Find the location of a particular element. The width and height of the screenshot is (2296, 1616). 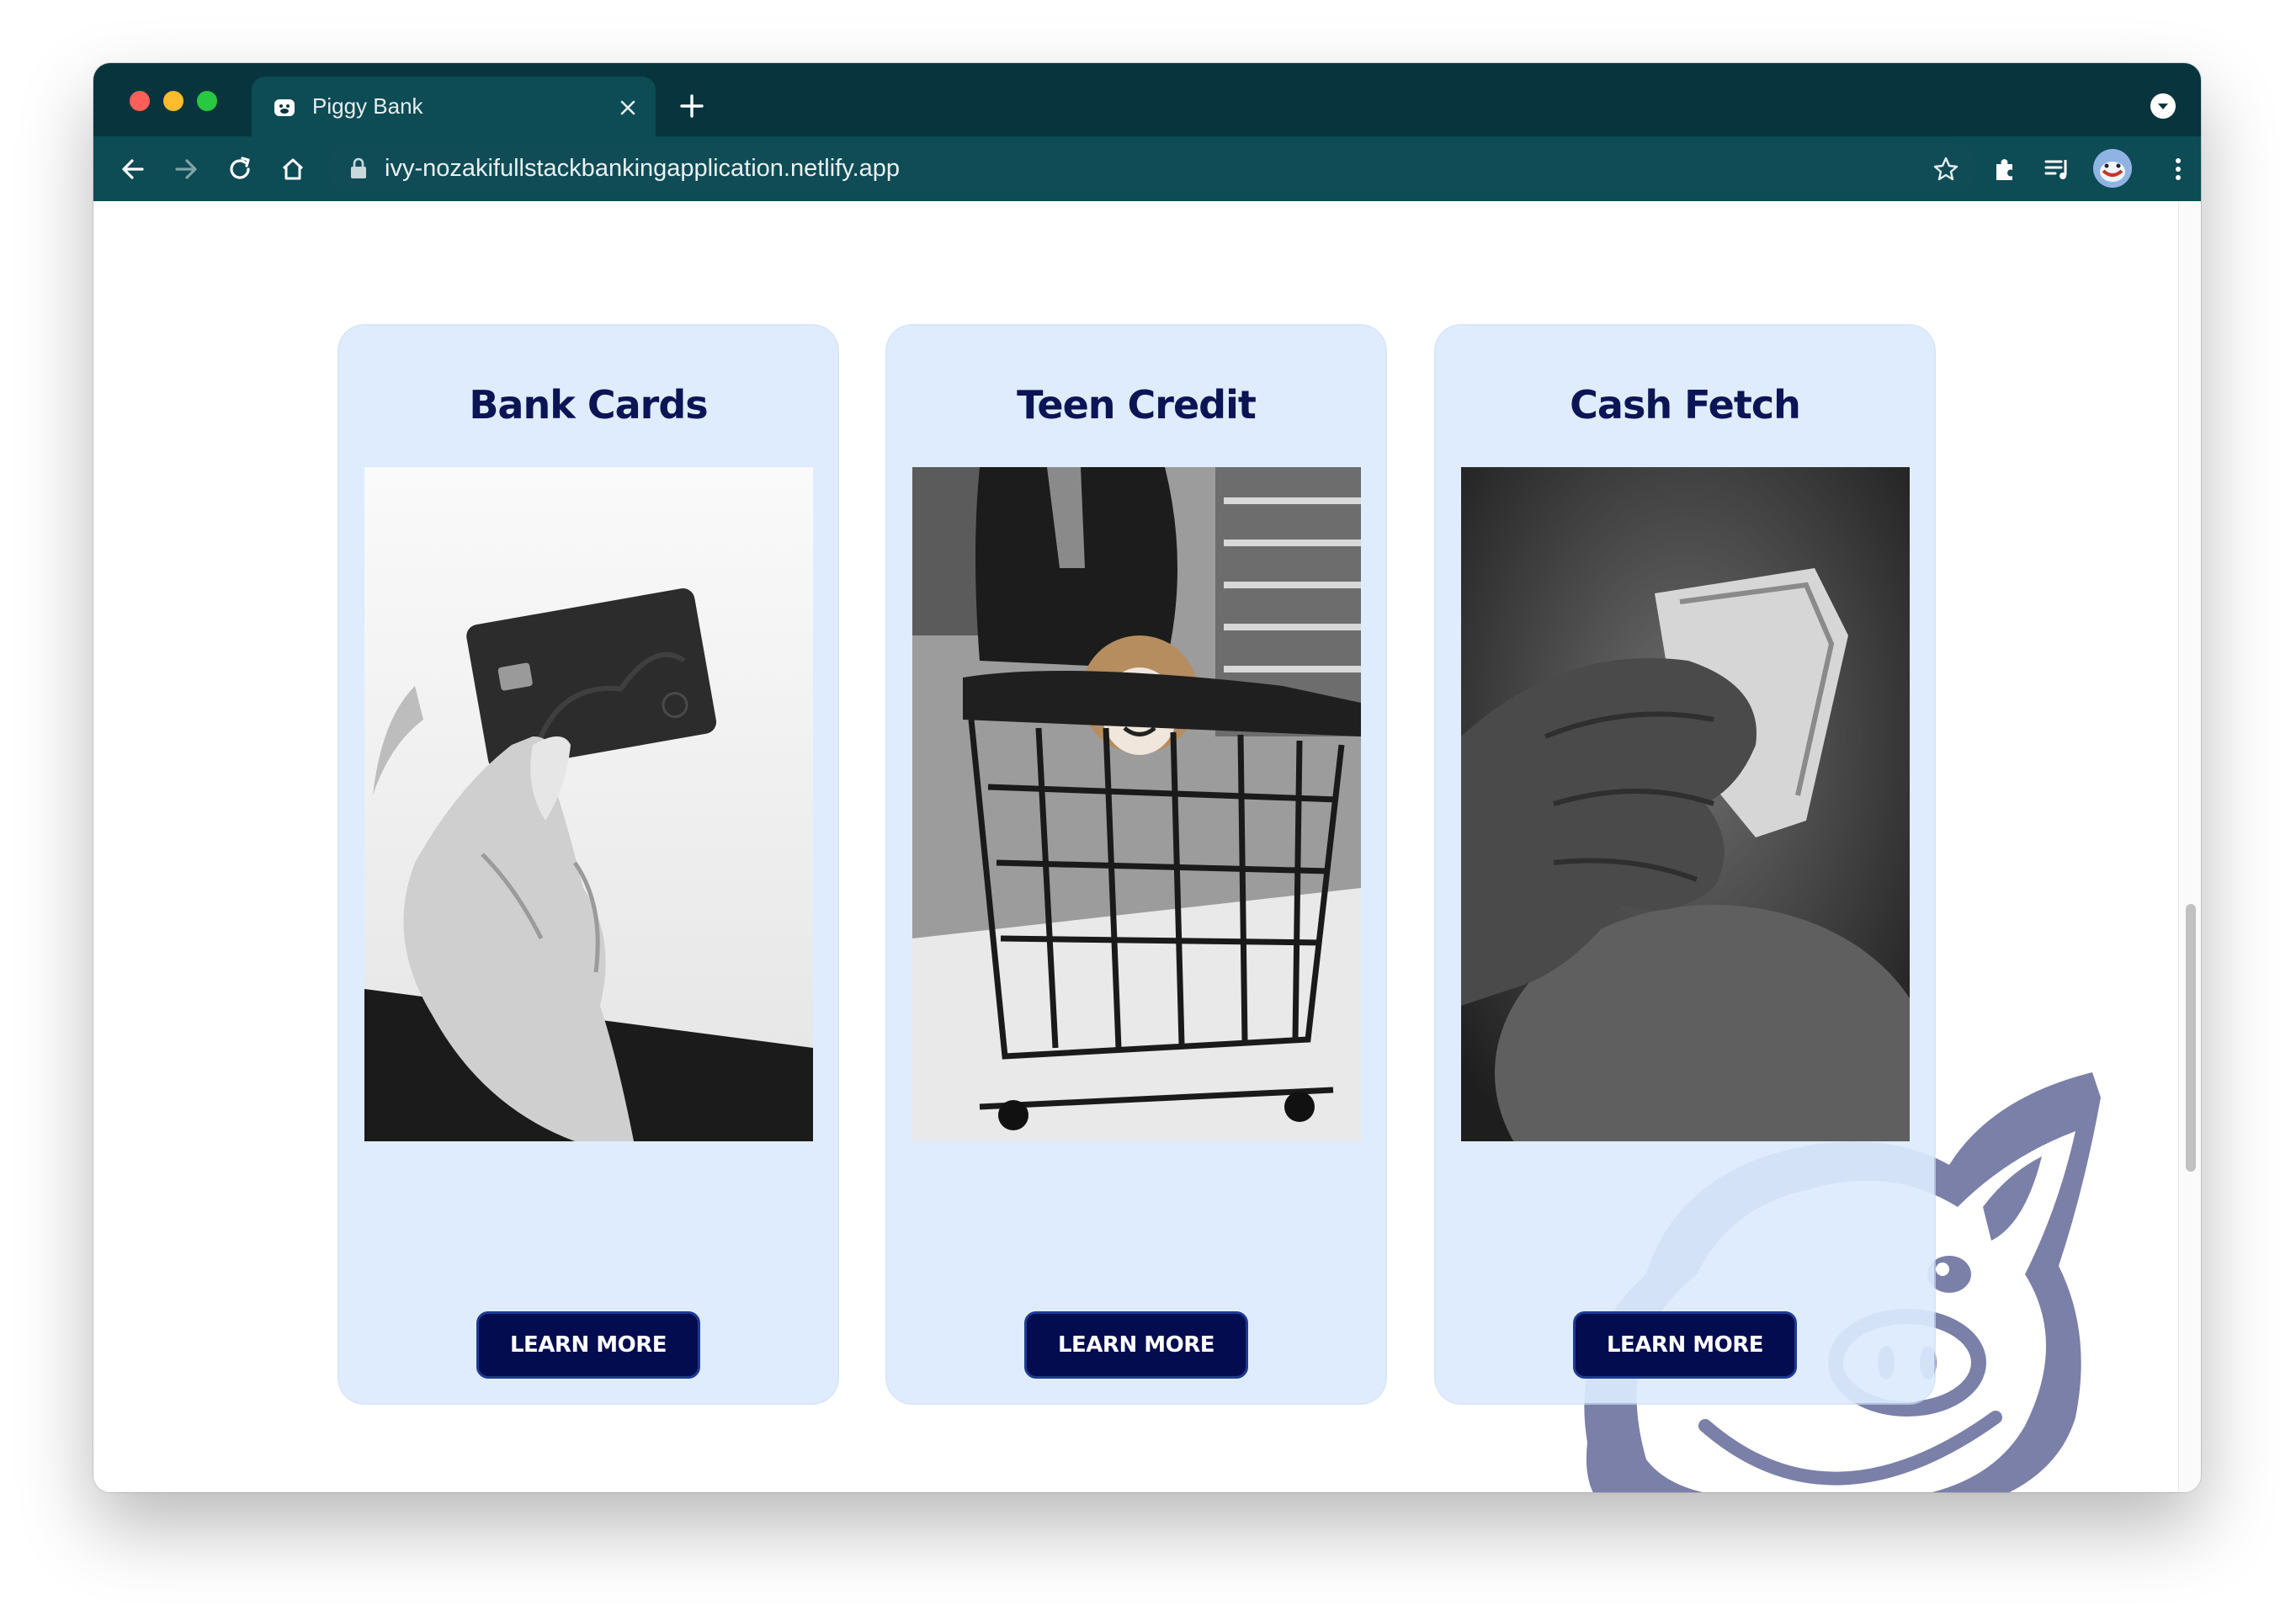

tab-title: Piggy Bank is located at coordinates (367, 106).